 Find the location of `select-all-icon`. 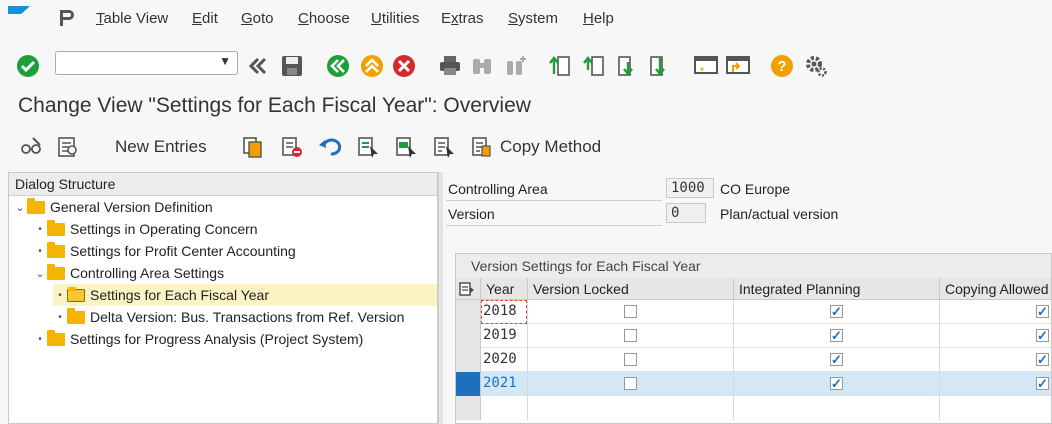

select-all-icon is located at coordinates (368, 147).